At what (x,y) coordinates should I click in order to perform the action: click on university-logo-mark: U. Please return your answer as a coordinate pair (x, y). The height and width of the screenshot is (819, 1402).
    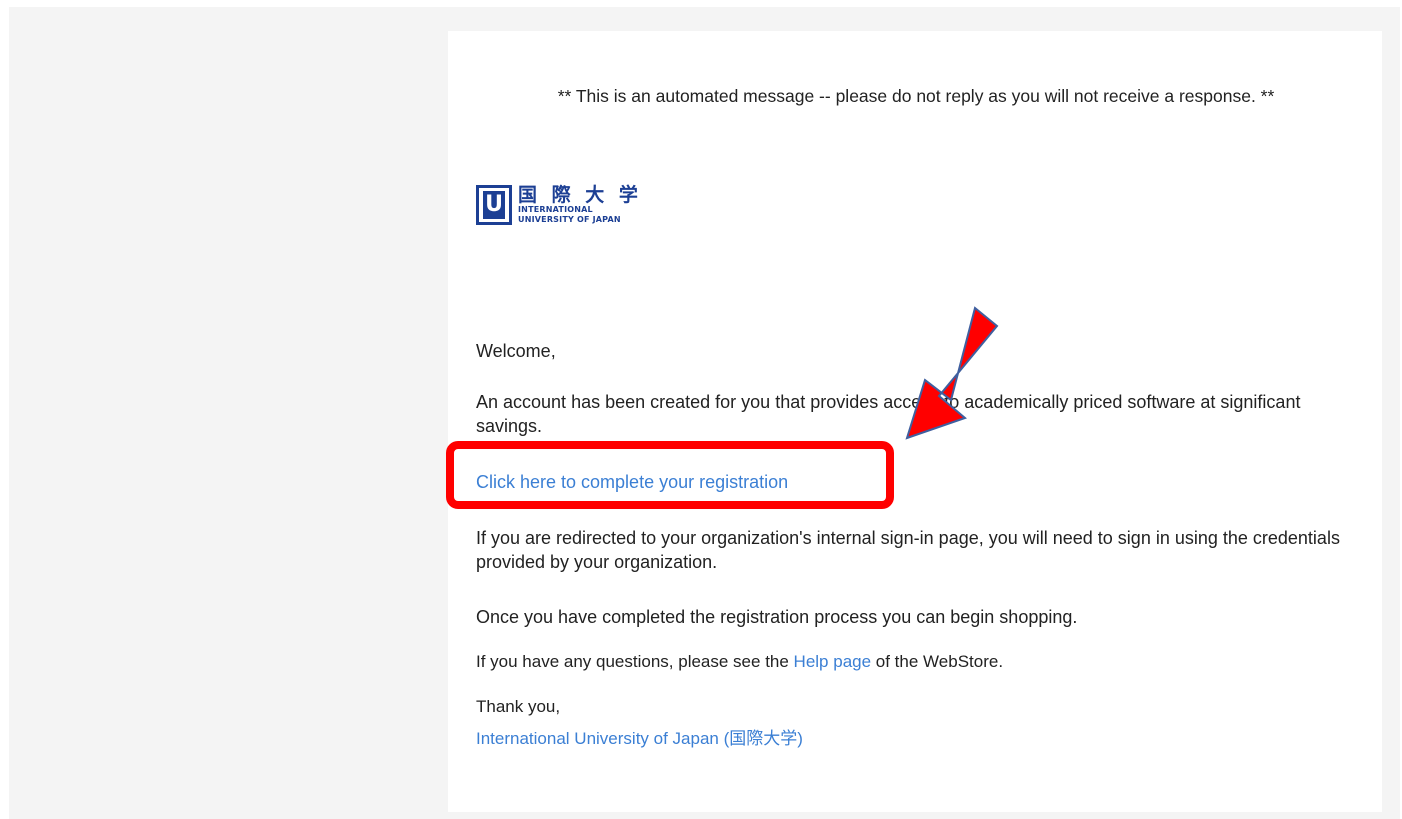
    Looking at the image, I should click on (494, 205).